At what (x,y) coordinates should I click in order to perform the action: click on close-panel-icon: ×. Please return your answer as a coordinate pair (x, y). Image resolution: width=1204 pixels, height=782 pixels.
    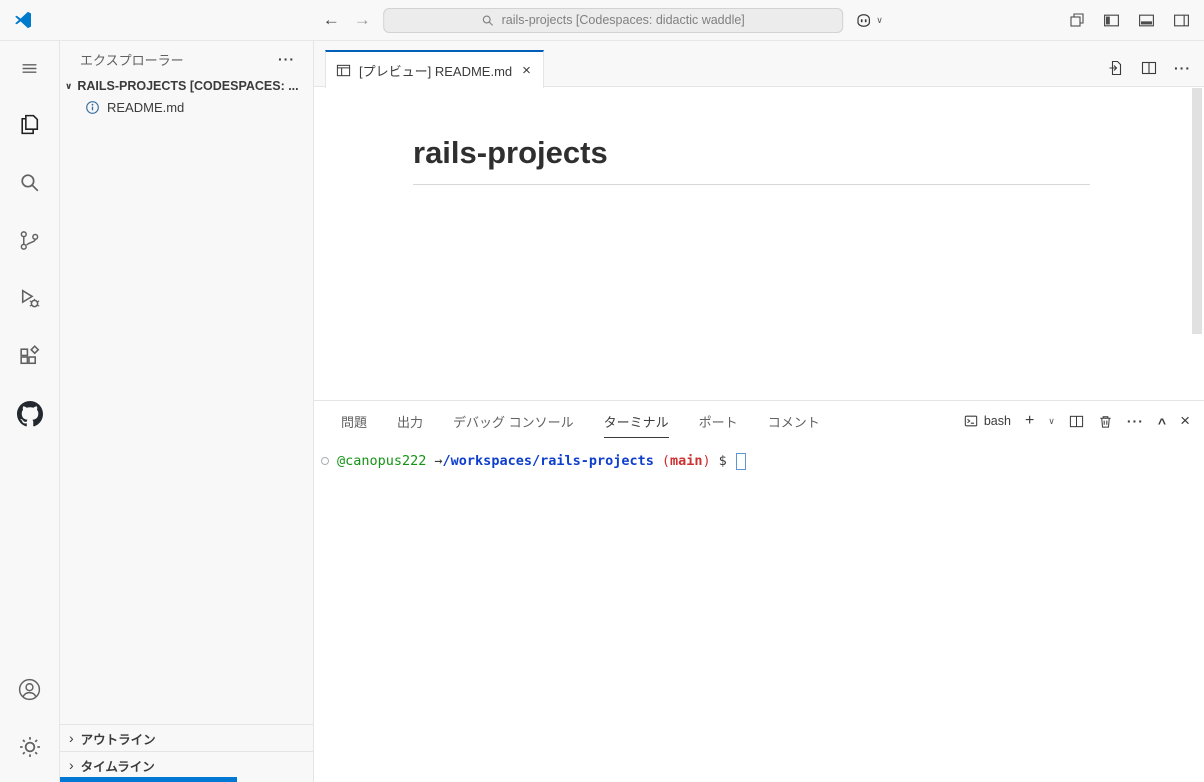
    Looking at the image, I should click on (1185, 421).